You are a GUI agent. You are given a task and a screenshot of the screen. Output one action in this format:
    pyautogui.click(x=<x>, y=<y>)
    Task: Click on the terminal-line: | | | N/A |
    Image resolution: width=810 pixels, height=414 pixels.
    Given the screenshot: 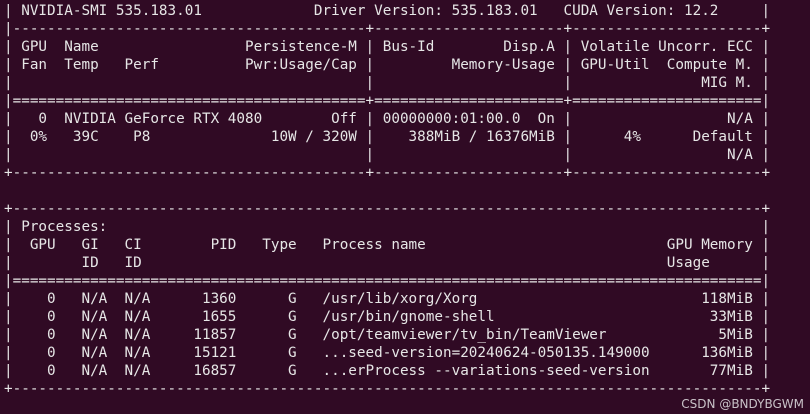 What is the action you would take?
    pyautogui.click(x=387, y=155)
    